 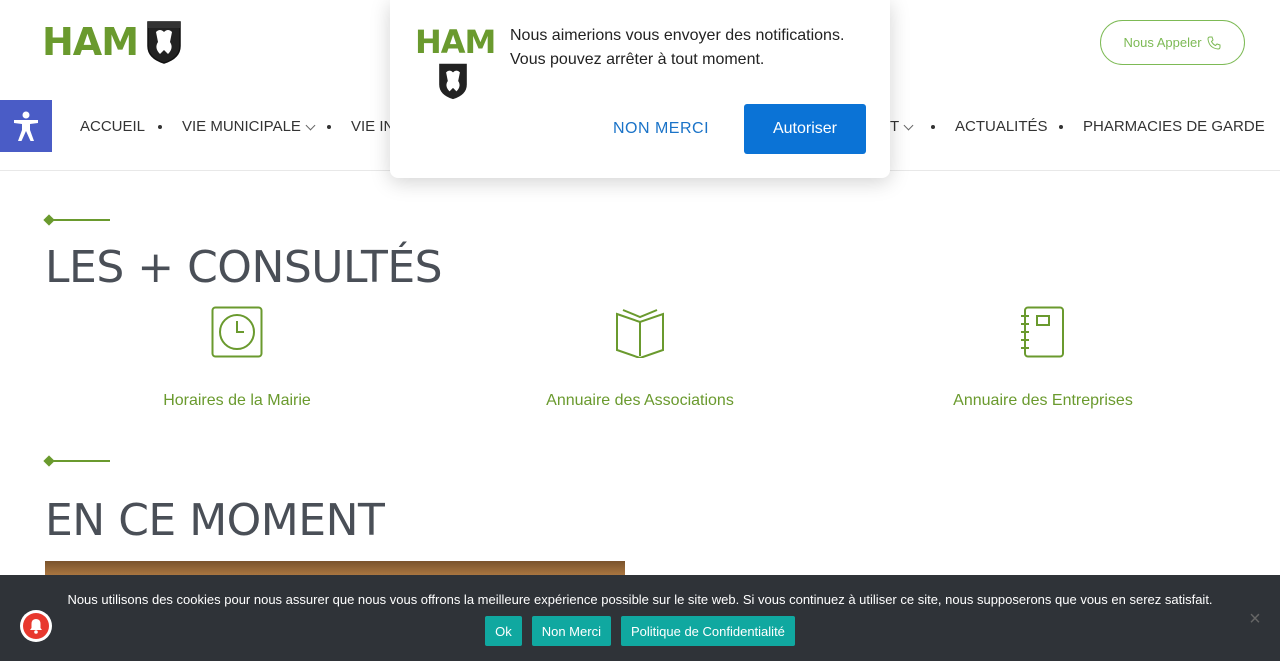 What do you see at coordinates (455, 42) in the screenshot?
I see `notification-logo-text: HAM` at bounding box center [455, 42].